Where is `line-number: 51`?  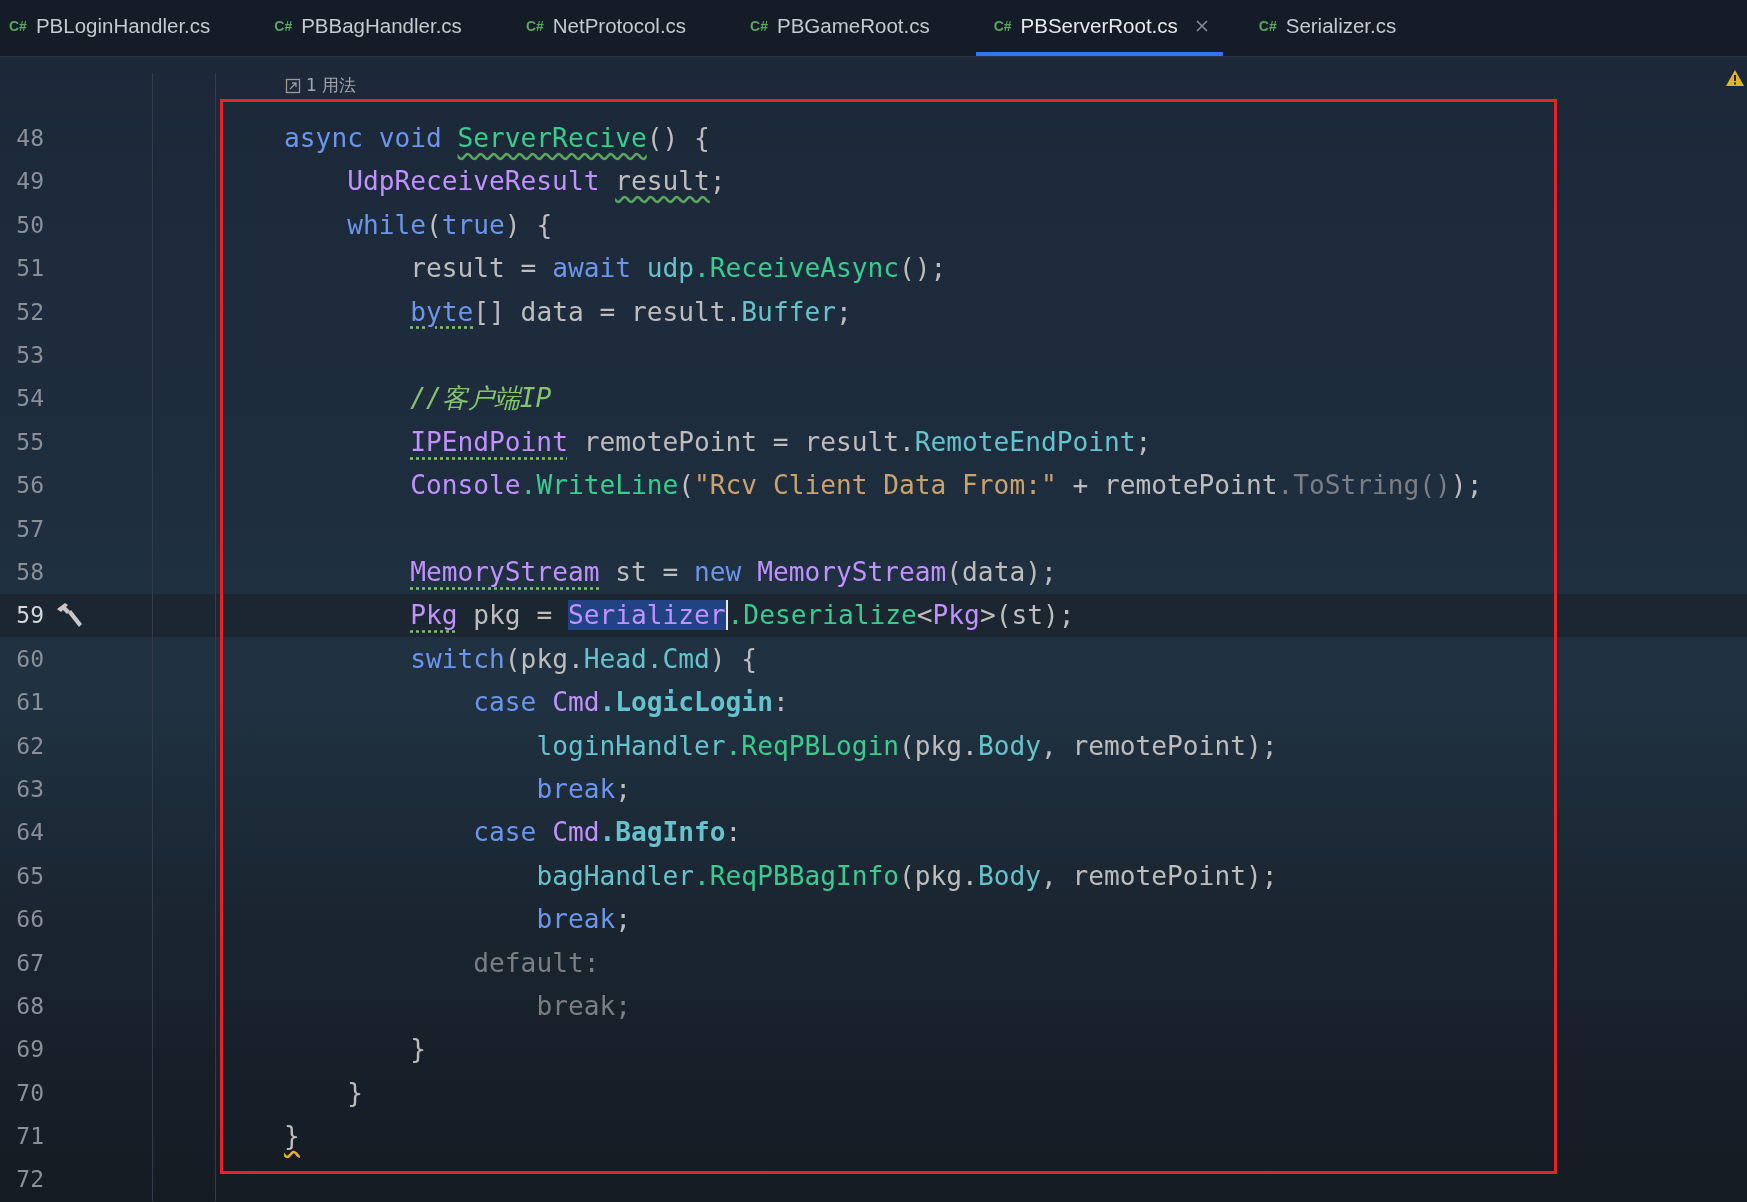 line-number: 51 is located at coordinates (29, 268).